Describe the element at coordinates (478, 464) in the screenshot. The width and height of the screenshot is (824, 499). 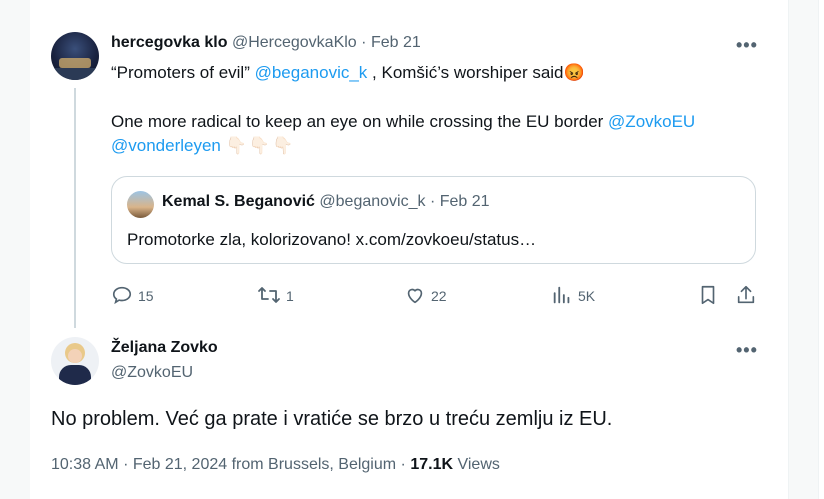
I see `reply-views-label: Views` at that location.